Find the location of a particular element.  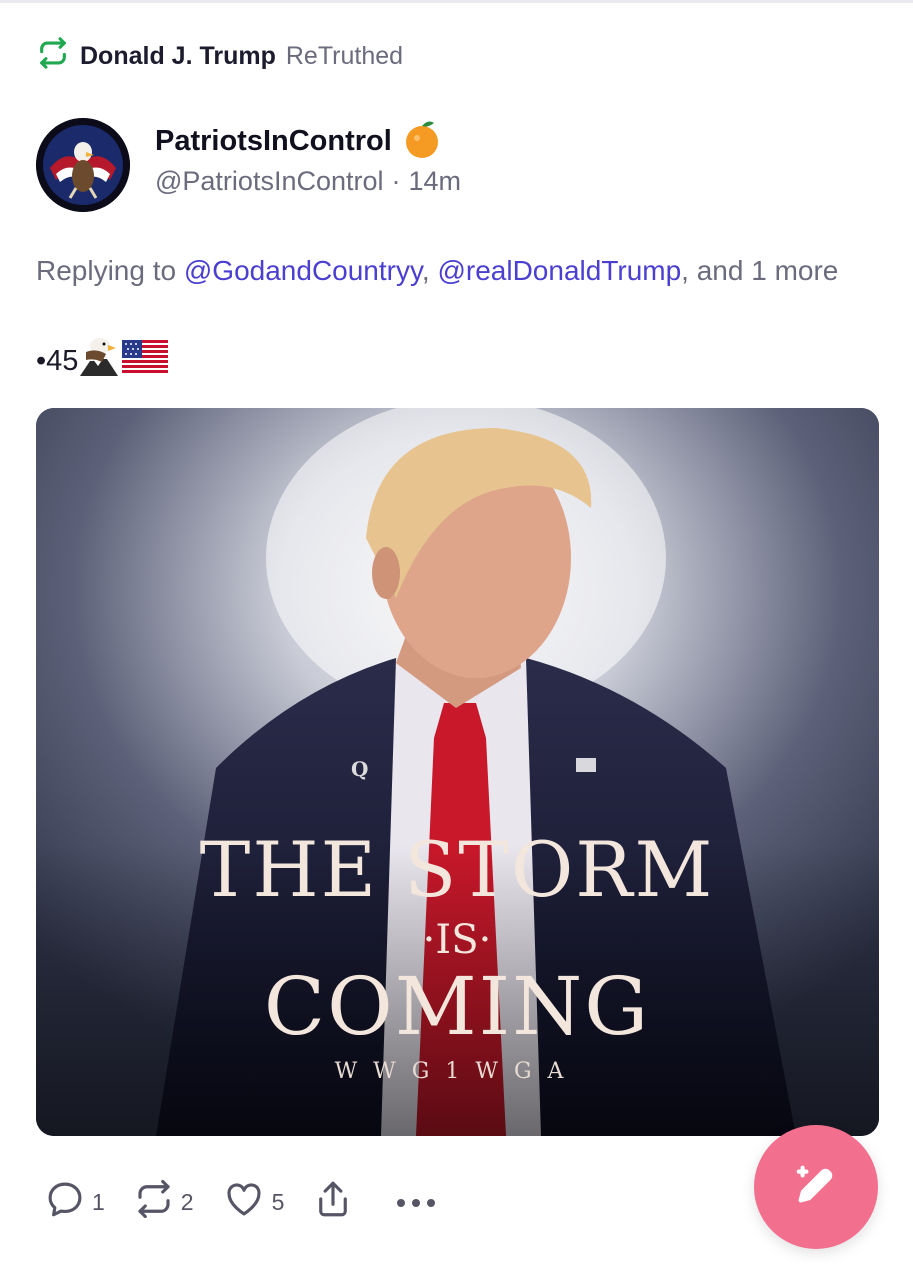

orange-badge-icon is located at coordinates (422, 141).